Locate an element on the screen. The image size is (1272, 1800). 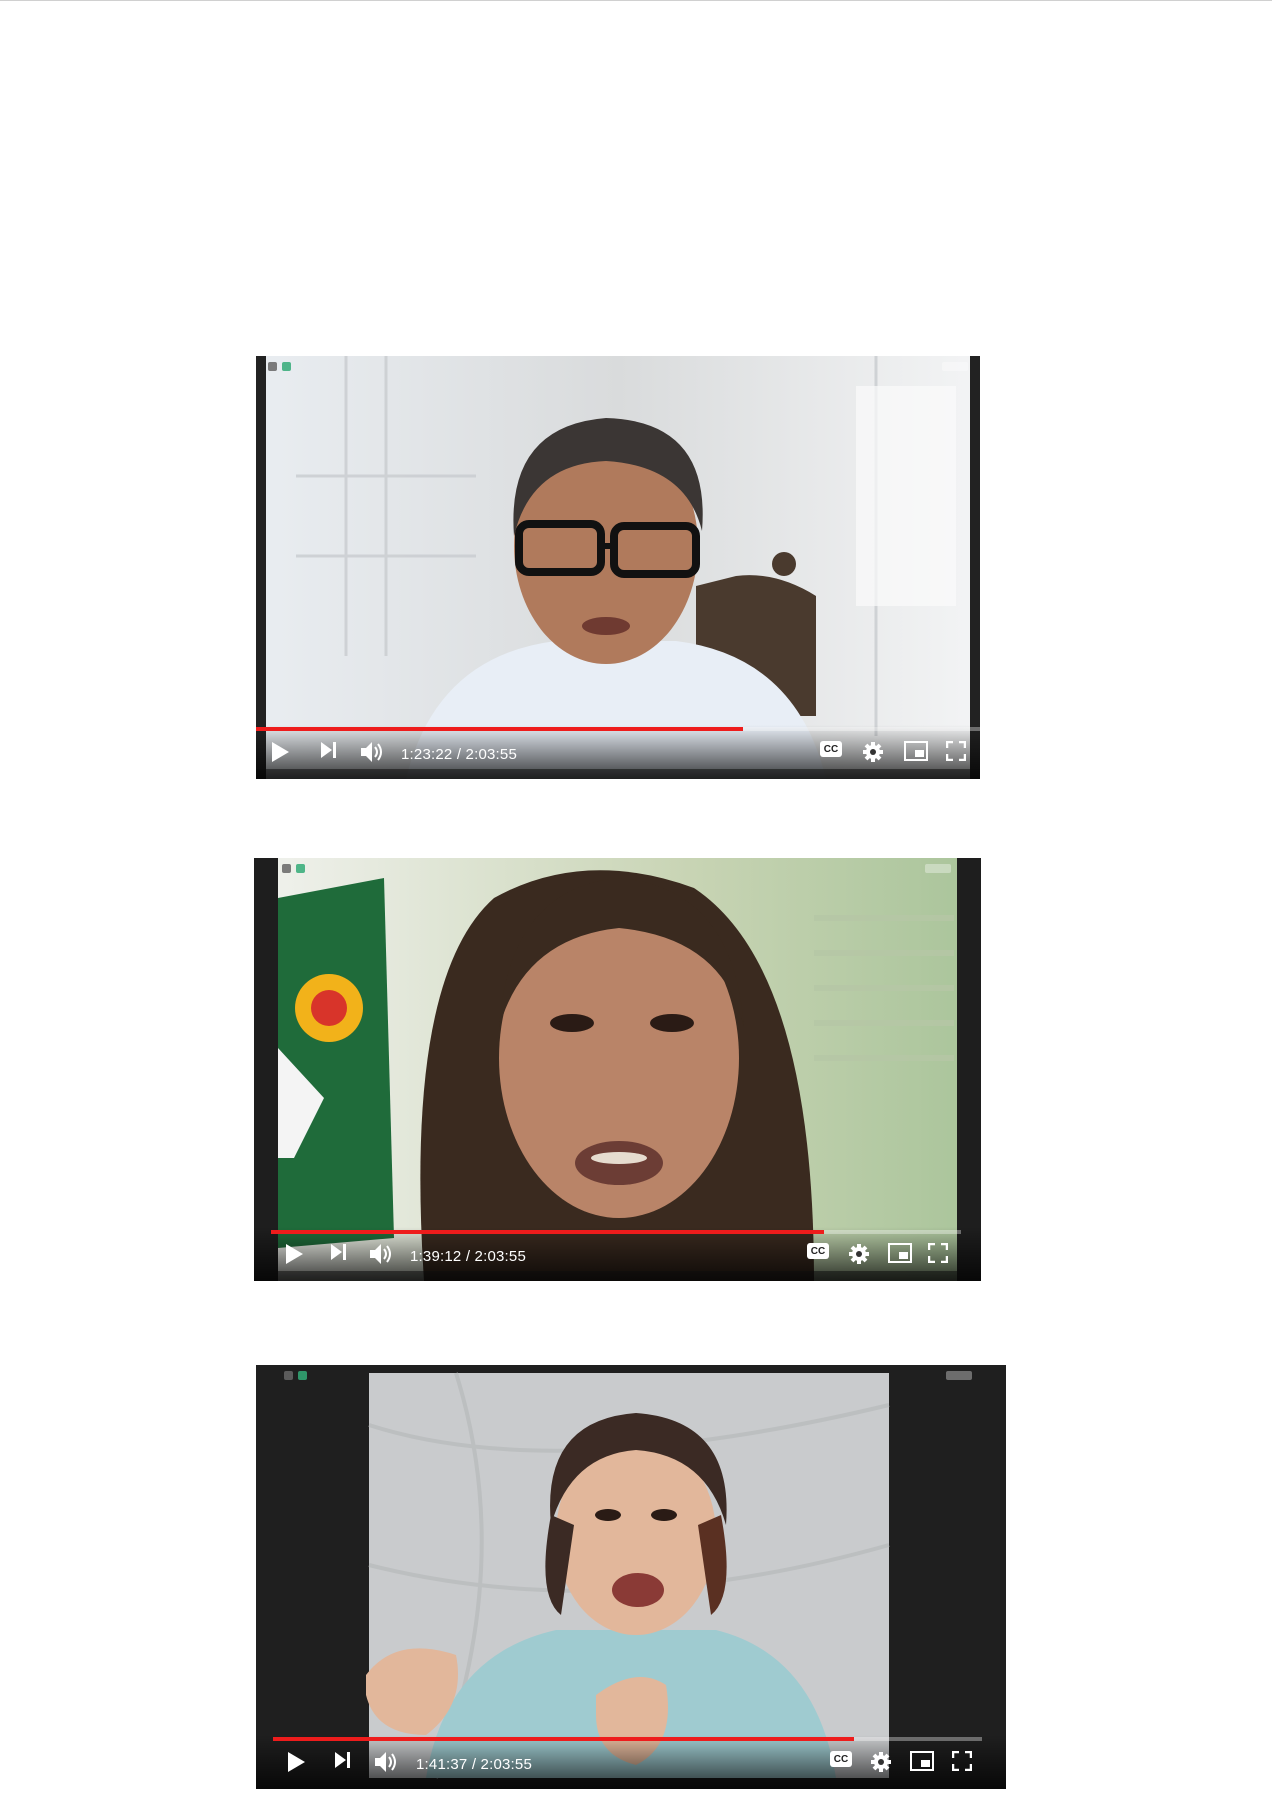
video-frame-man-with-glasses is located at coordinates (618, 567).